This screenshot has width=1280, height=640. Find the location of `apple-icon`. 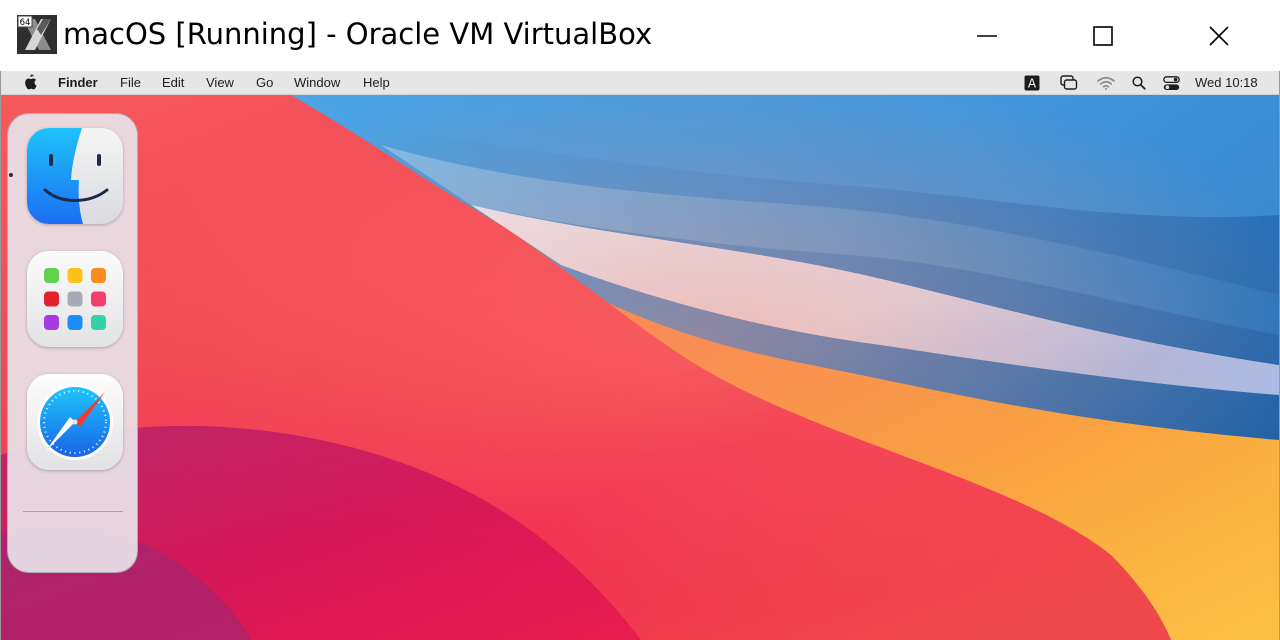

apple-icon is located at coordinates (31, 82).